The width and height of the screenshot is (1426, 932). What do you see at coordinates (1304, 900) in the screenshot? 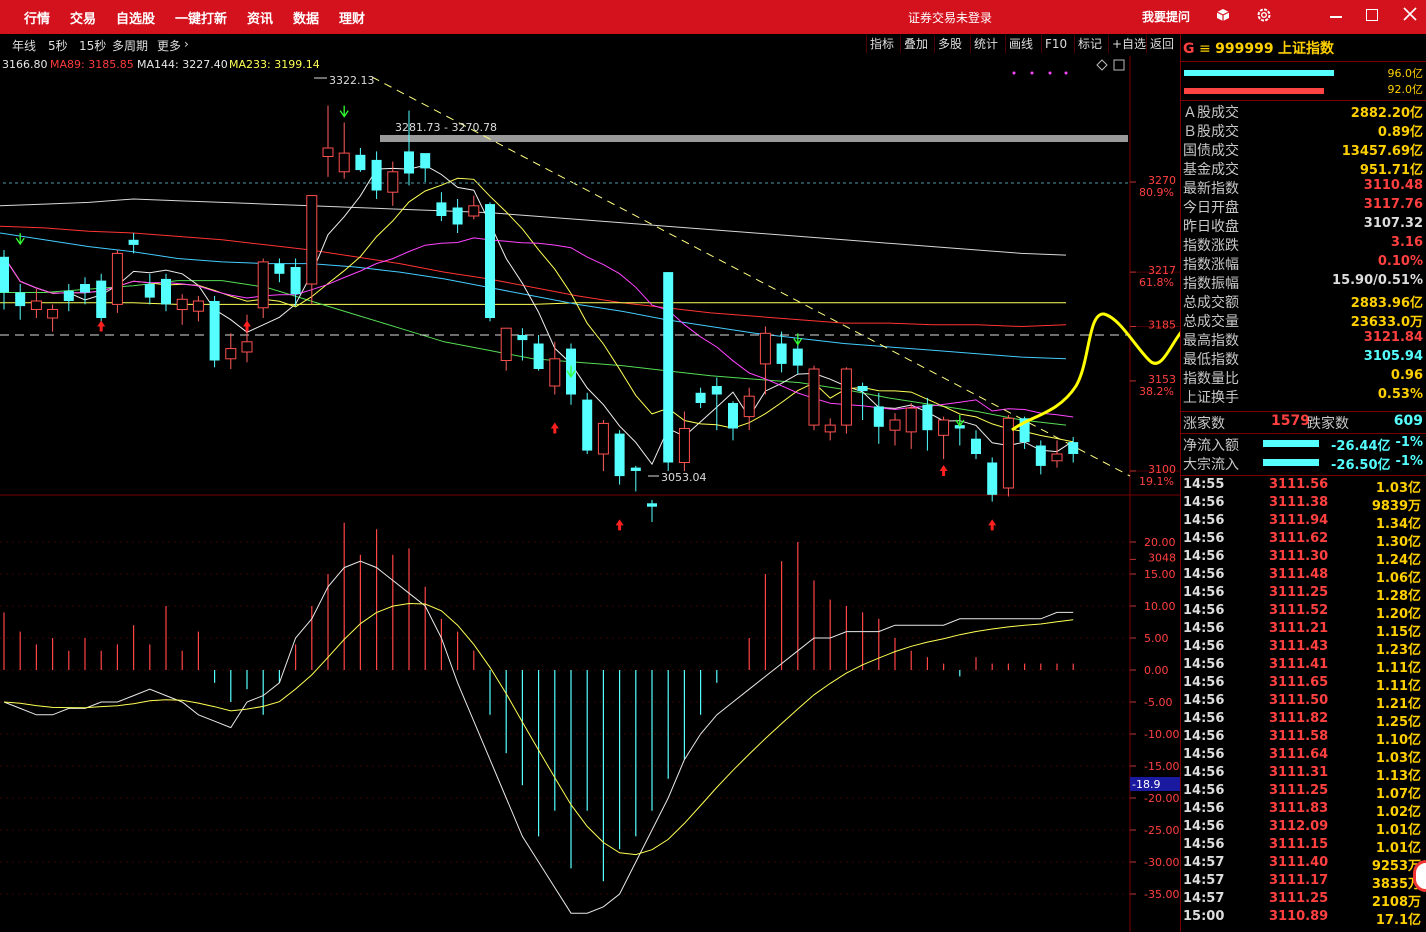
I see `tick-row: 14:57 3111.25 2108万` at bounding box center [1304, 900].